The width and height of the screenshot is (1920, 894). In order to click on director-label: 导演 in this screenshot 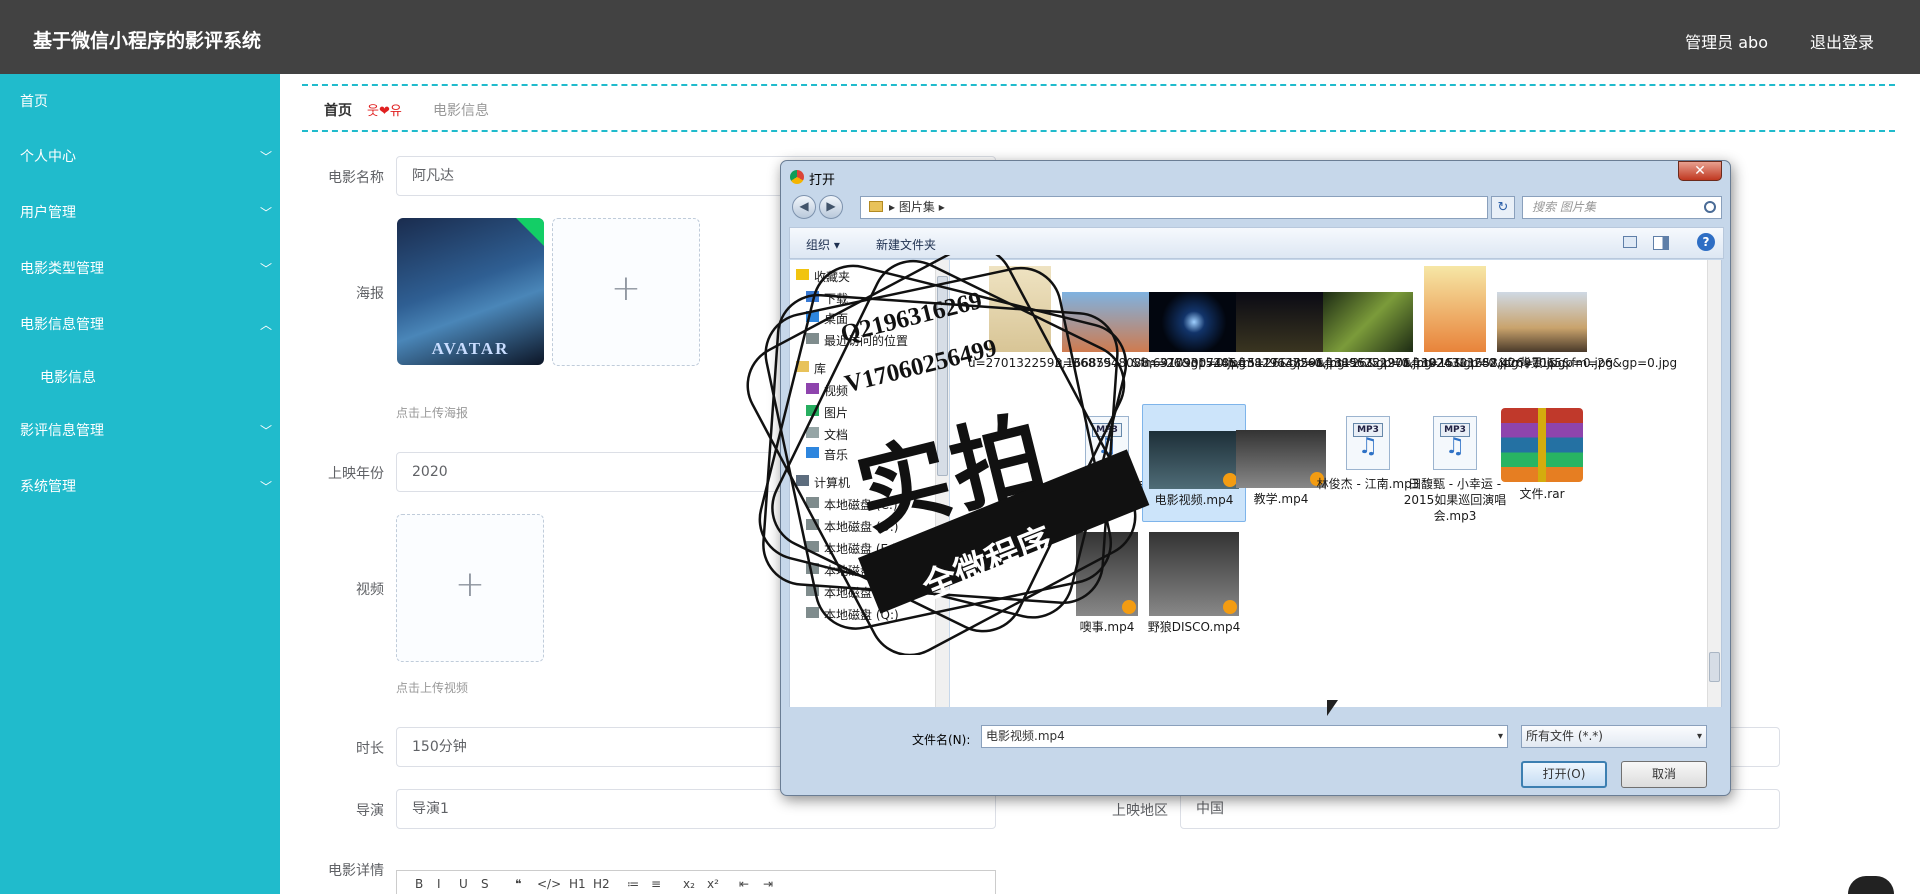, I will do `click(370, 811)`.